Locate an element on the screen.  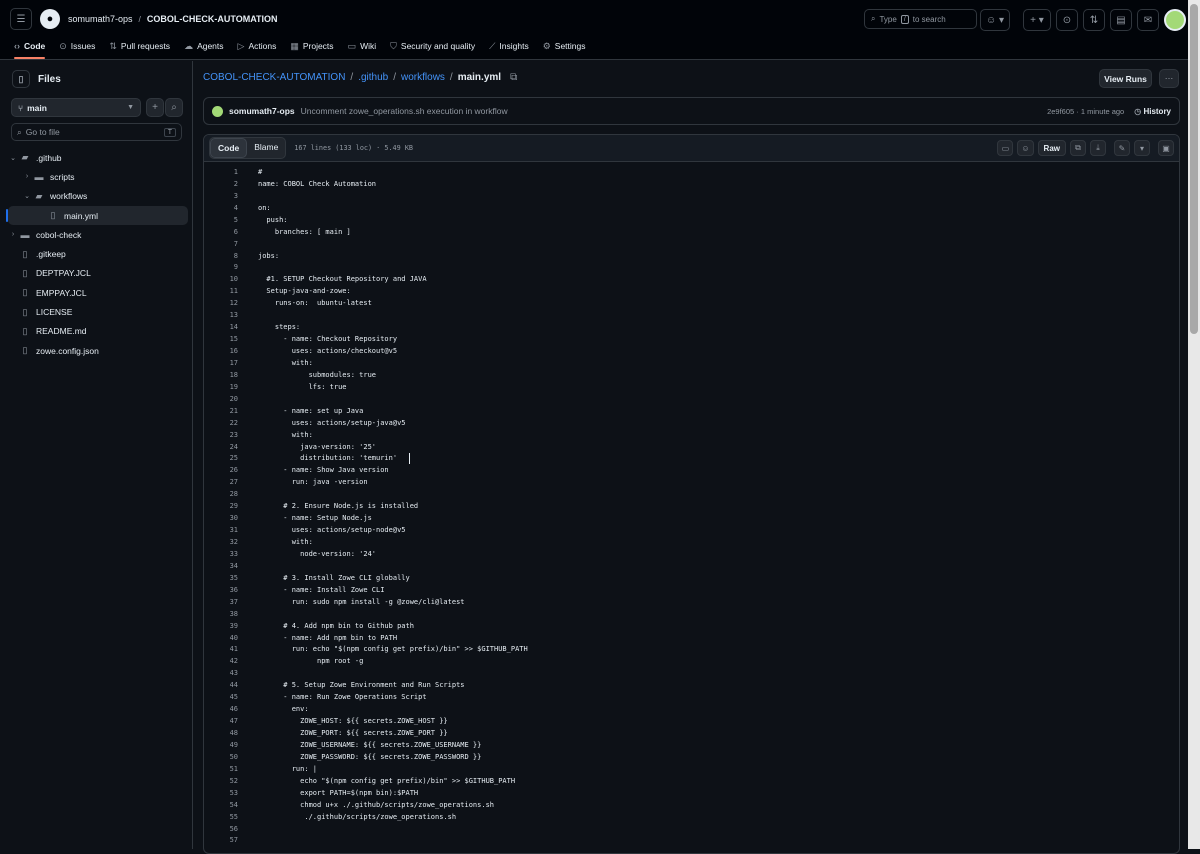
line-number: 43 is located at coordinates (221, 673).